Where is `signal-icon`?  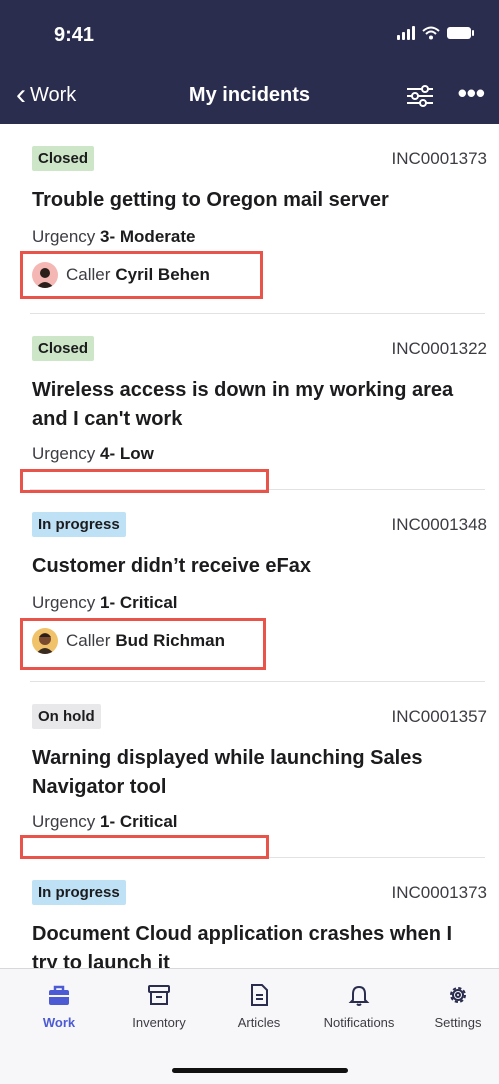 signal-icon is located at coordinates (406, 33).